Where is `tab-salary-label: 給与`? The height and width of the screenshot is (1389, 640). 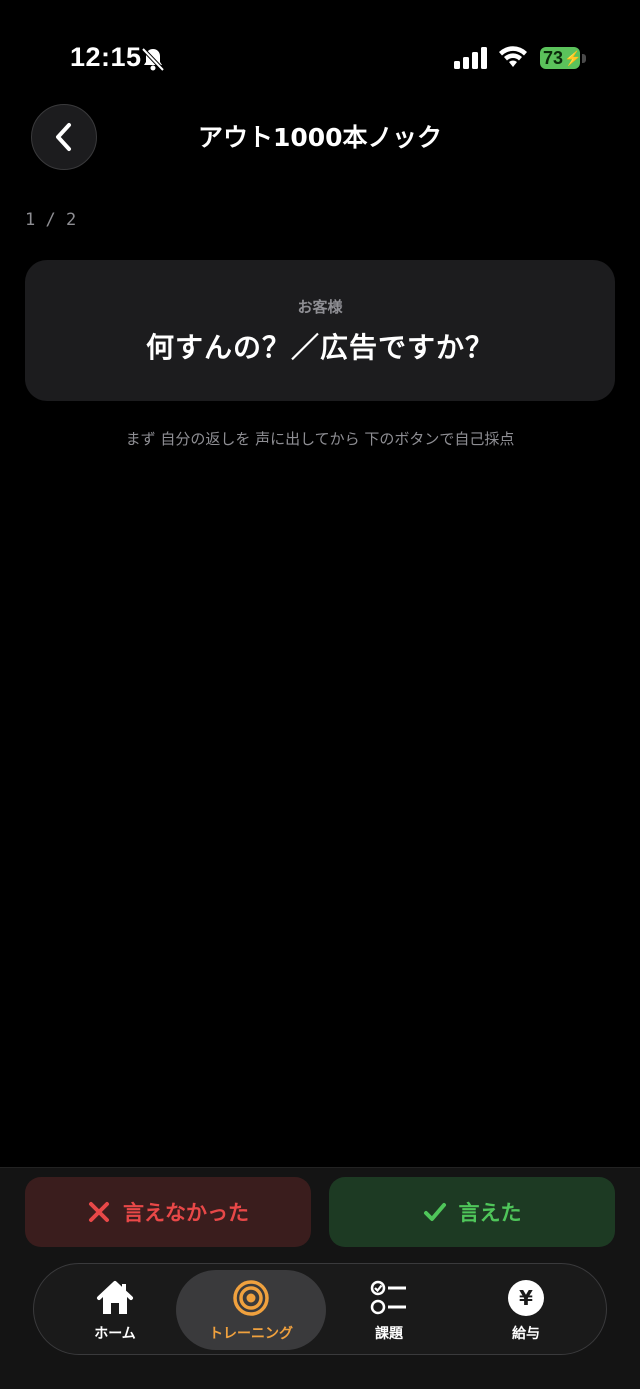
tab-salary-label: 給与 is located at coordinates (526, 1333).